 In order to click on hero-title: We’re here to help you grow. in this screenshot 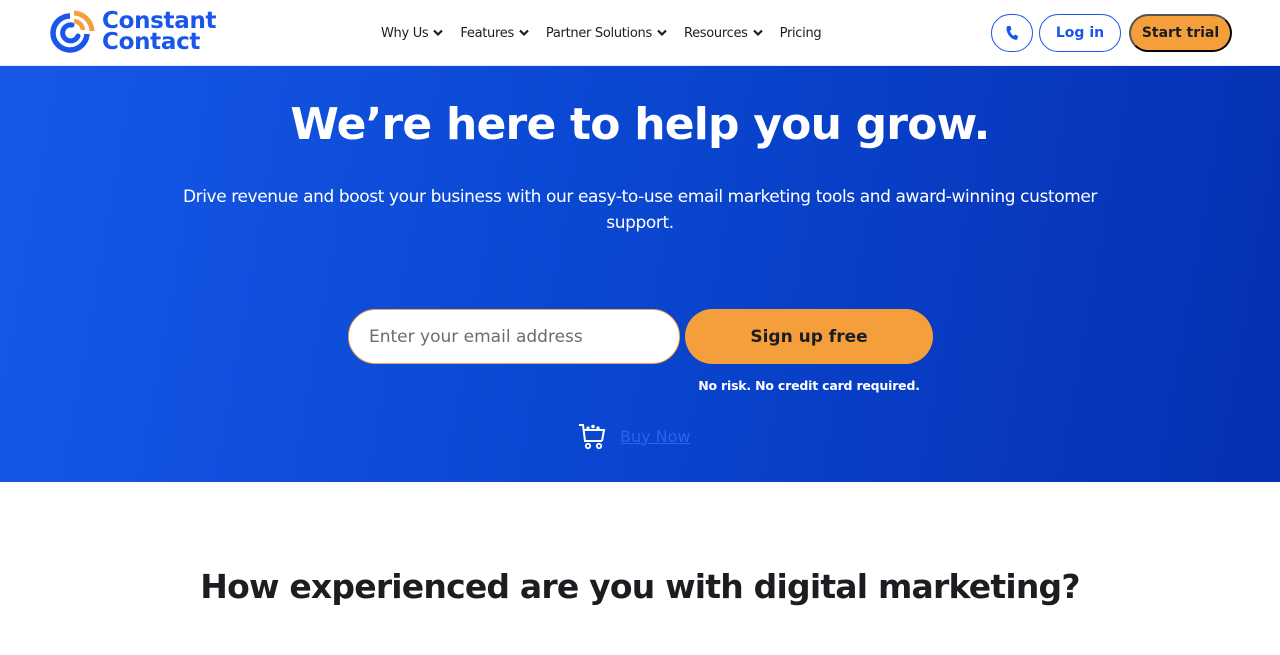, I will do `click(640, 124)`.